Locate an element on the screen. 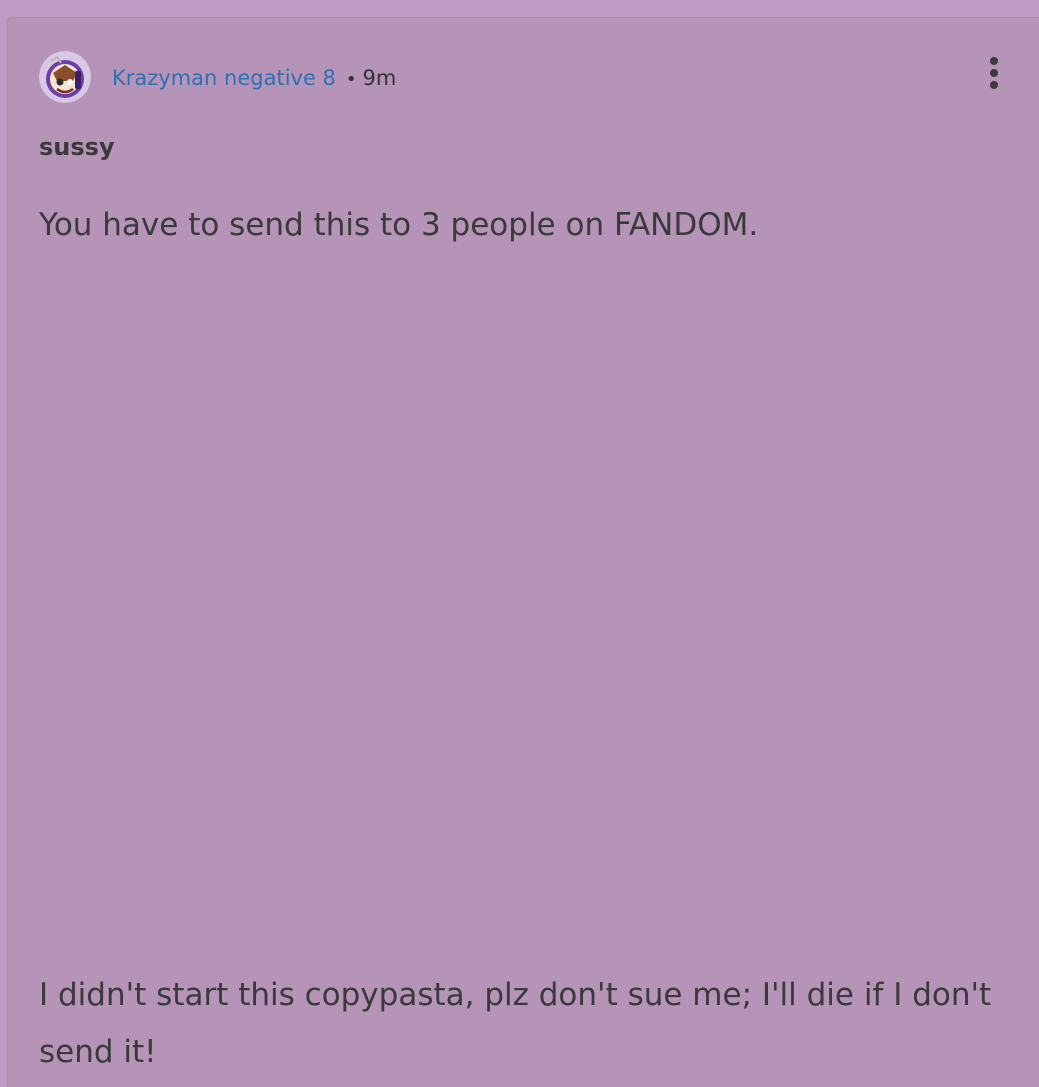  author-link: Krazyman negative 8 is located at coordinates (224, 78).